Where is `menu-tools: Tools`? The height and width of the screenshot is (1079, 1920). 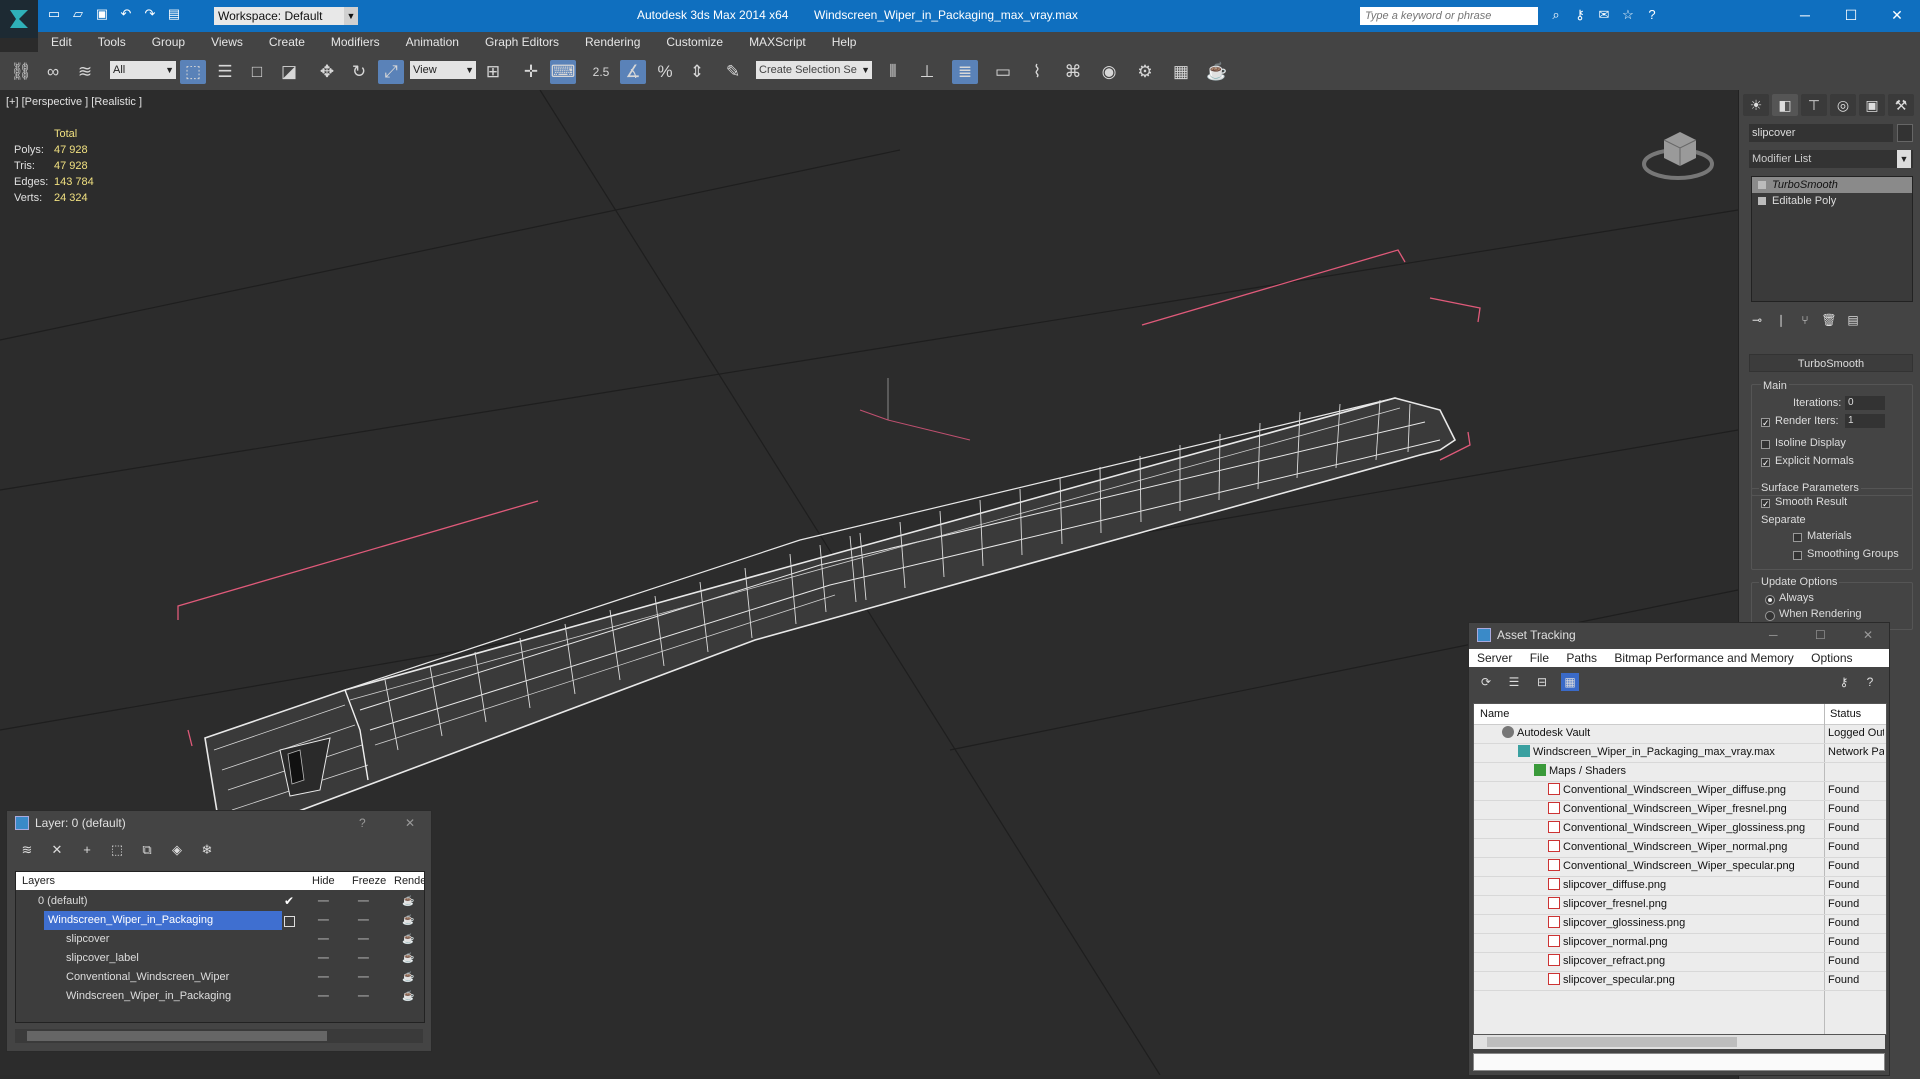 menu-tools: Tools is located at coordinates (112, 42).